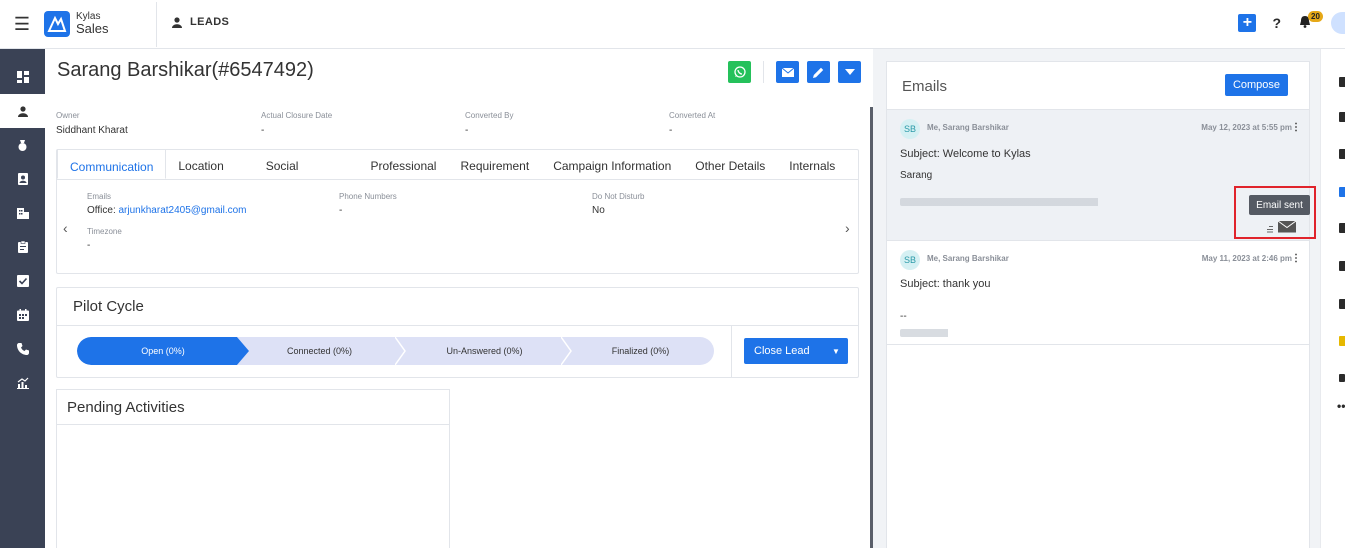 The width and height of the screenshot is (1345, 548). Describe the element at coordinates (306, 164) in the screenshot. I see `tab-social: Social` at that location.